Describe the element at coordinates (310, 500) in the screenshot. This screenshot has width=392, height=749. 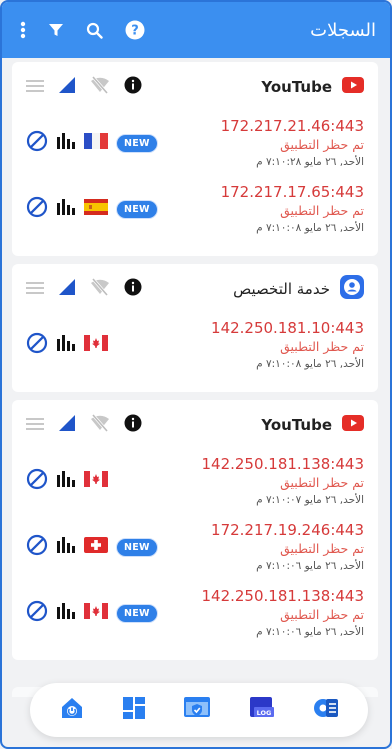
I see `timestamp: الأحد, ٢٦ مايو ٧:١٠:٠٧ م` at that location.